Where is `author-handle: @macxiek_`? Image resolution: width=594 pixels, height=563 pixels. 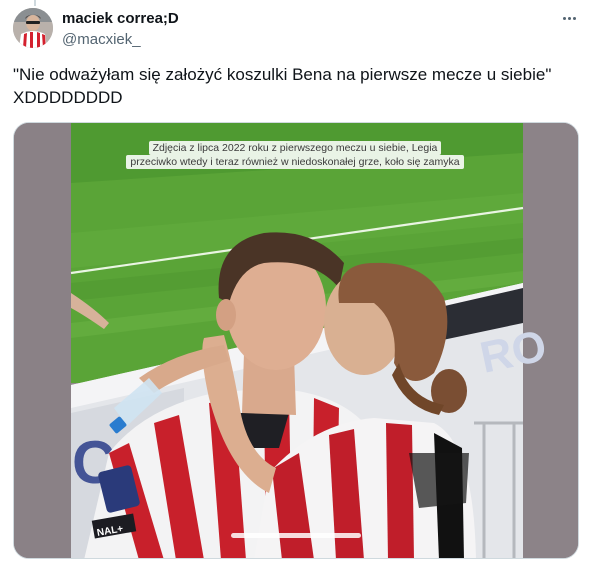 author-handle: @macxiek_ is located at coordinates (120, 40).